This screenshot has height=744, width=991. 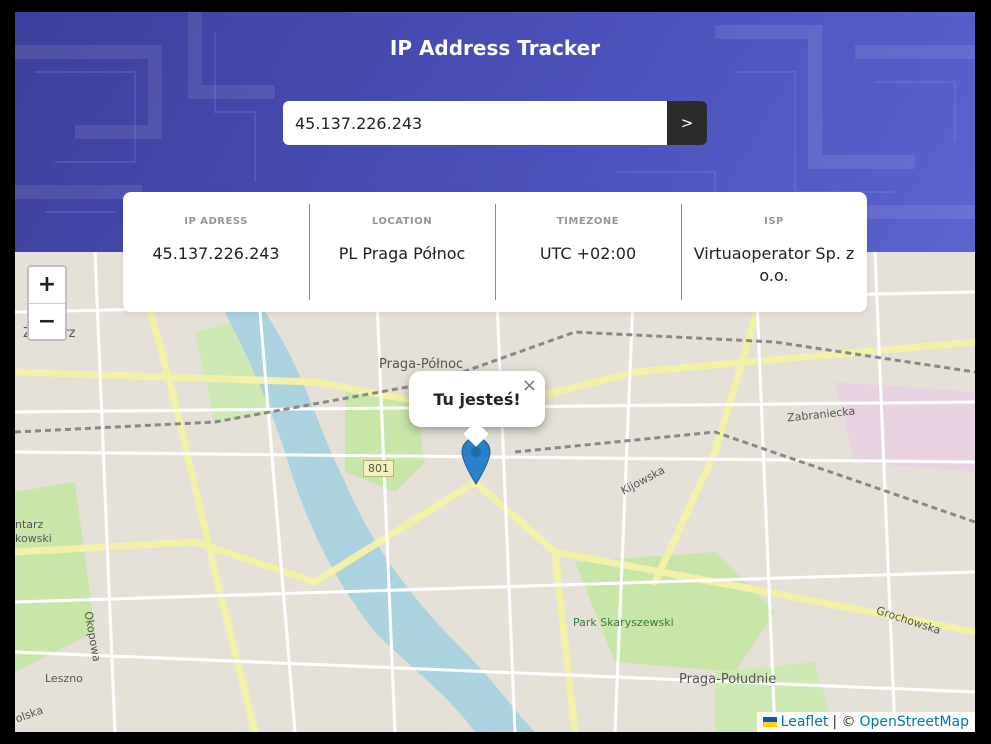 I want to click on map-label-teatr: ntarz, so click(x=29, y=524).